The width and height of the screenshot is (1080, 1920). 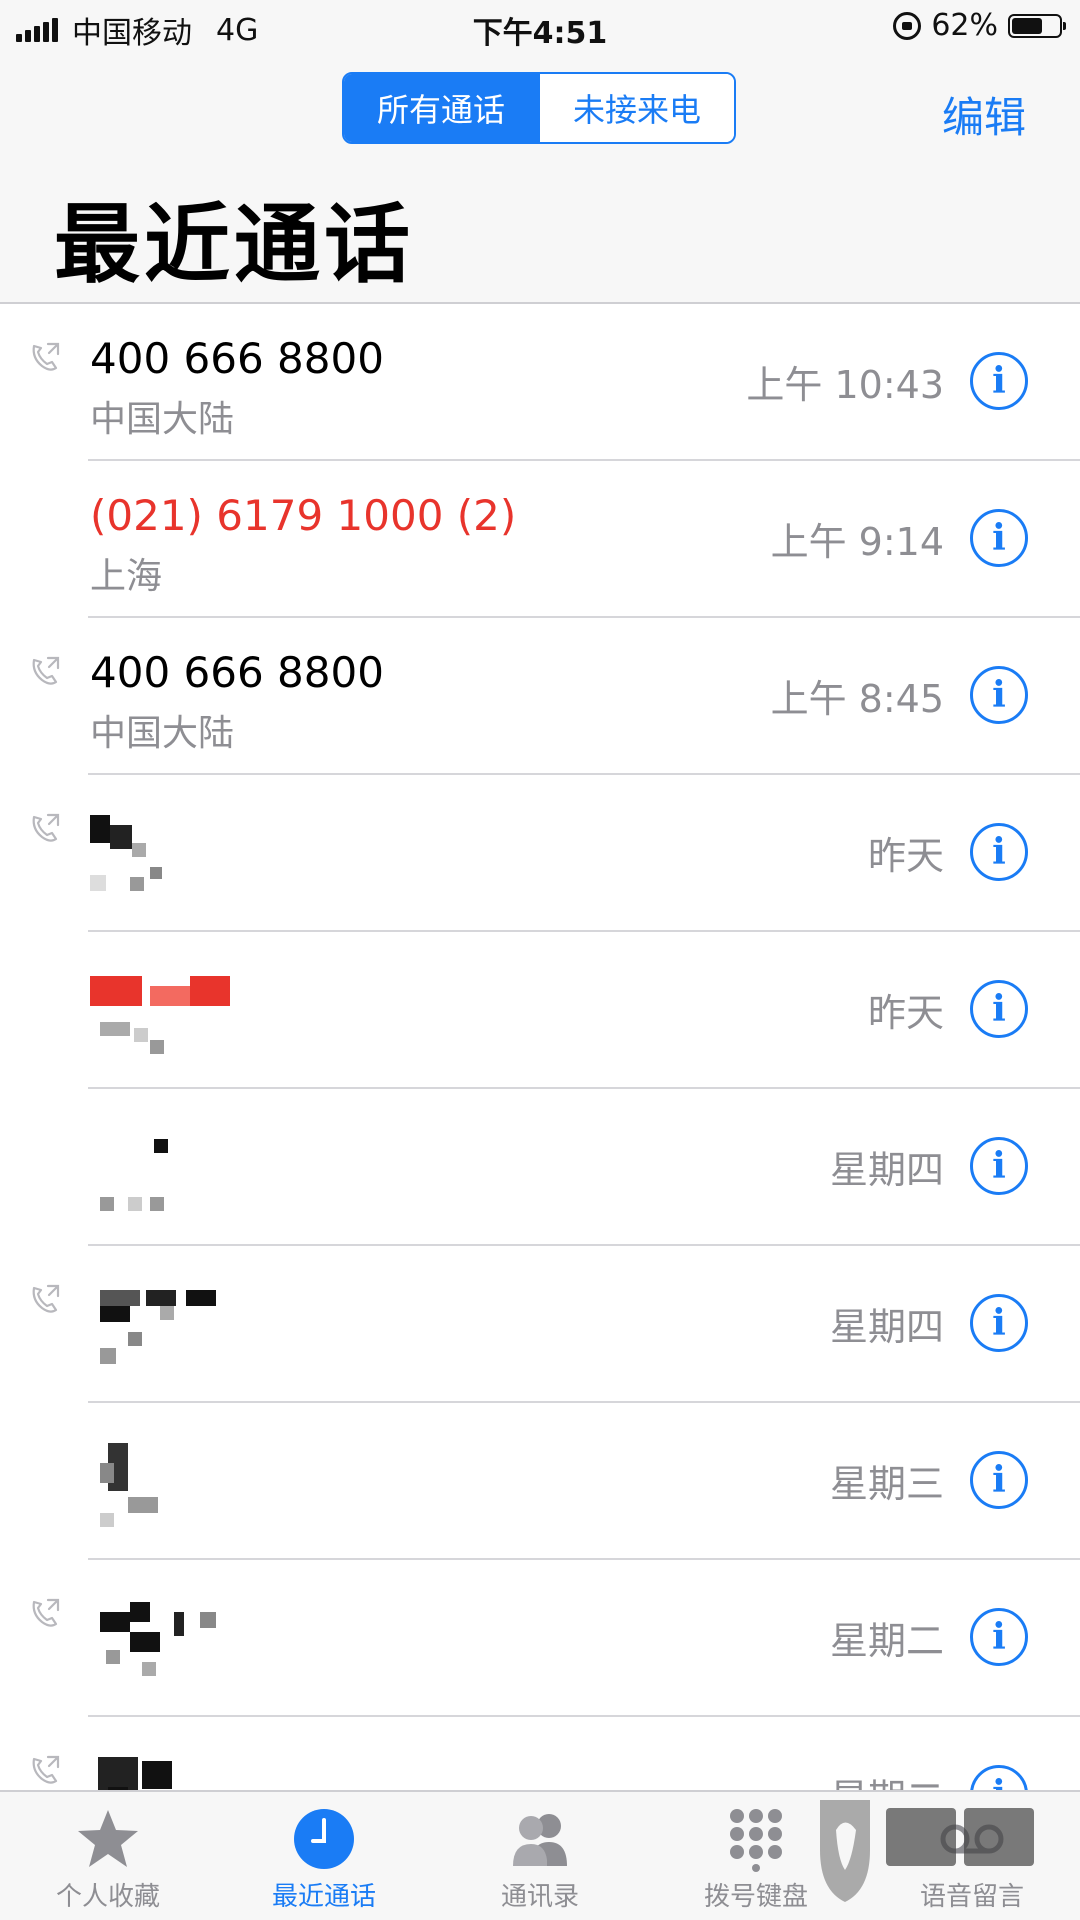 What do you see at coordinates (540, 1638) in the screenshot?
I see `call-row: 星期二 i` at bounding box center [540, 1638].